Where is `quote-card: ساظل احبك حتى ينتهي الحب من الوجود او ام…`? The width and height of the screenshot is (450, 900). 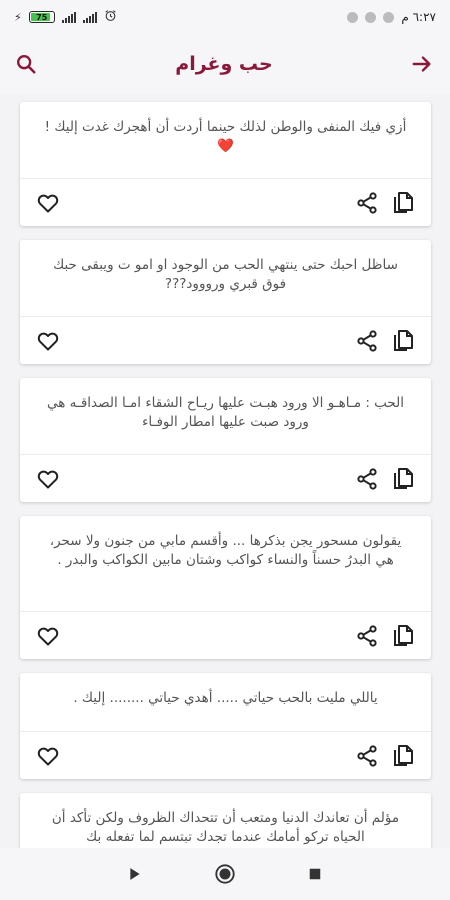
quote-card: ساظل احبك حتى ينتهي الحب من الوجود او ام… is located at coordinates (225, 302).